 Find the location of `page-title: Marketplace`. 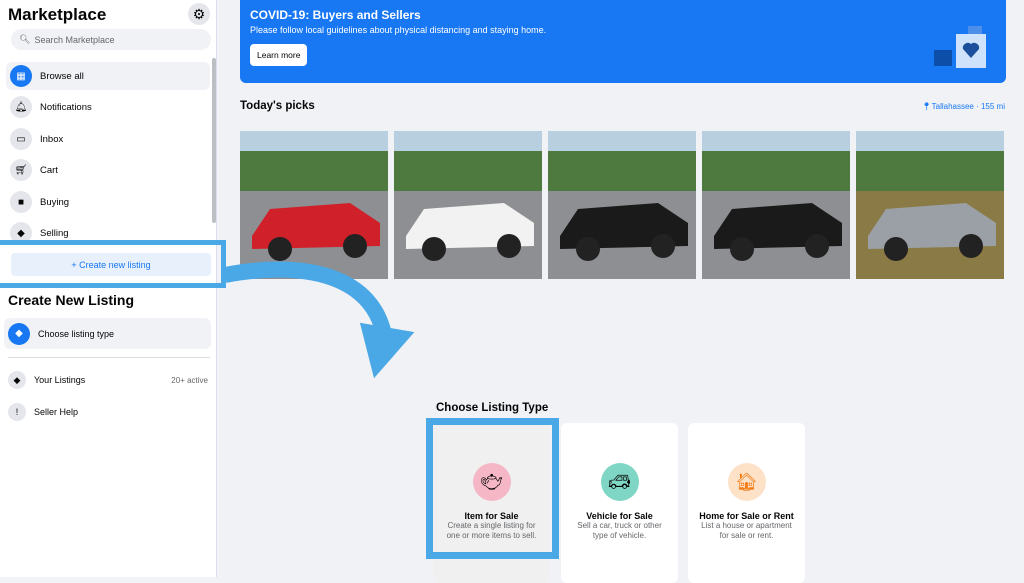

page-title: Marketplace is located at coordinates (57, 14).